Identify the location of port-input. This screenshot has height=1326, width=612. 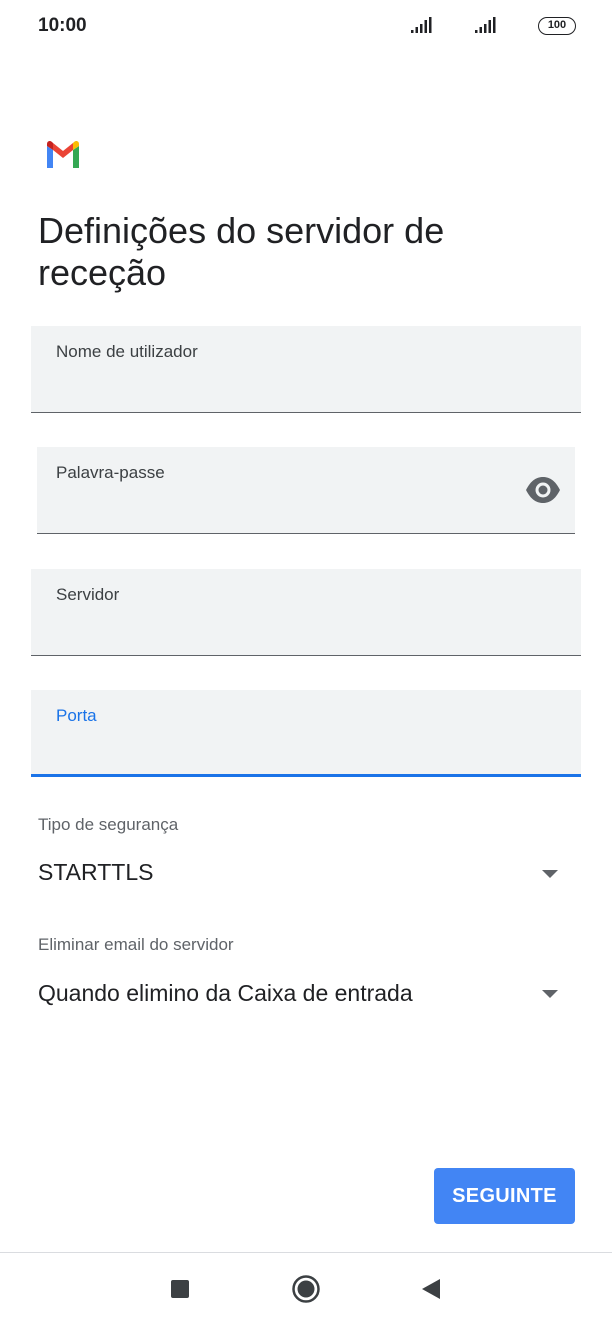
(291, 753).